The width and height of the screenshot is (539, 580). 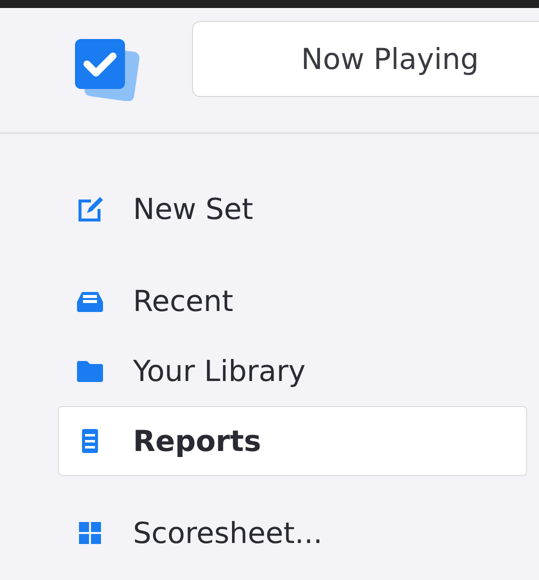 What do you see at coordinates (292, 209) in the screenshot?
I see `sidebar-item: New Set` at bounding box center [292, 209].